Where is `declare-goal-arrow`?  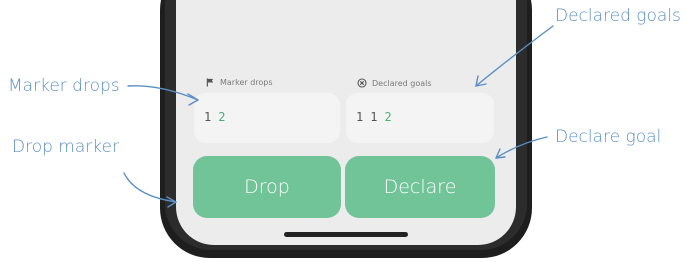 declare-goal-arrow is located at coordinates (521, 147).